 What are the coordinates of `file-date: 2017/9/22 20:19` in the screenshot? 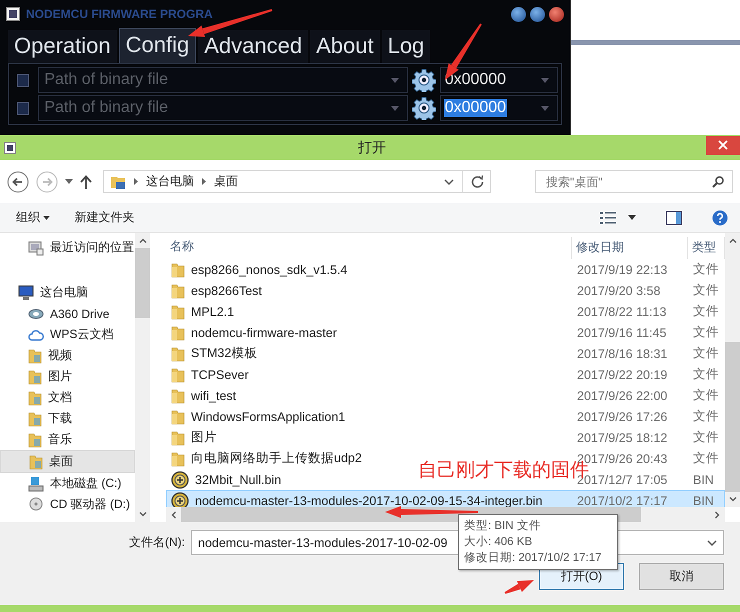 It's located at (622, 375).